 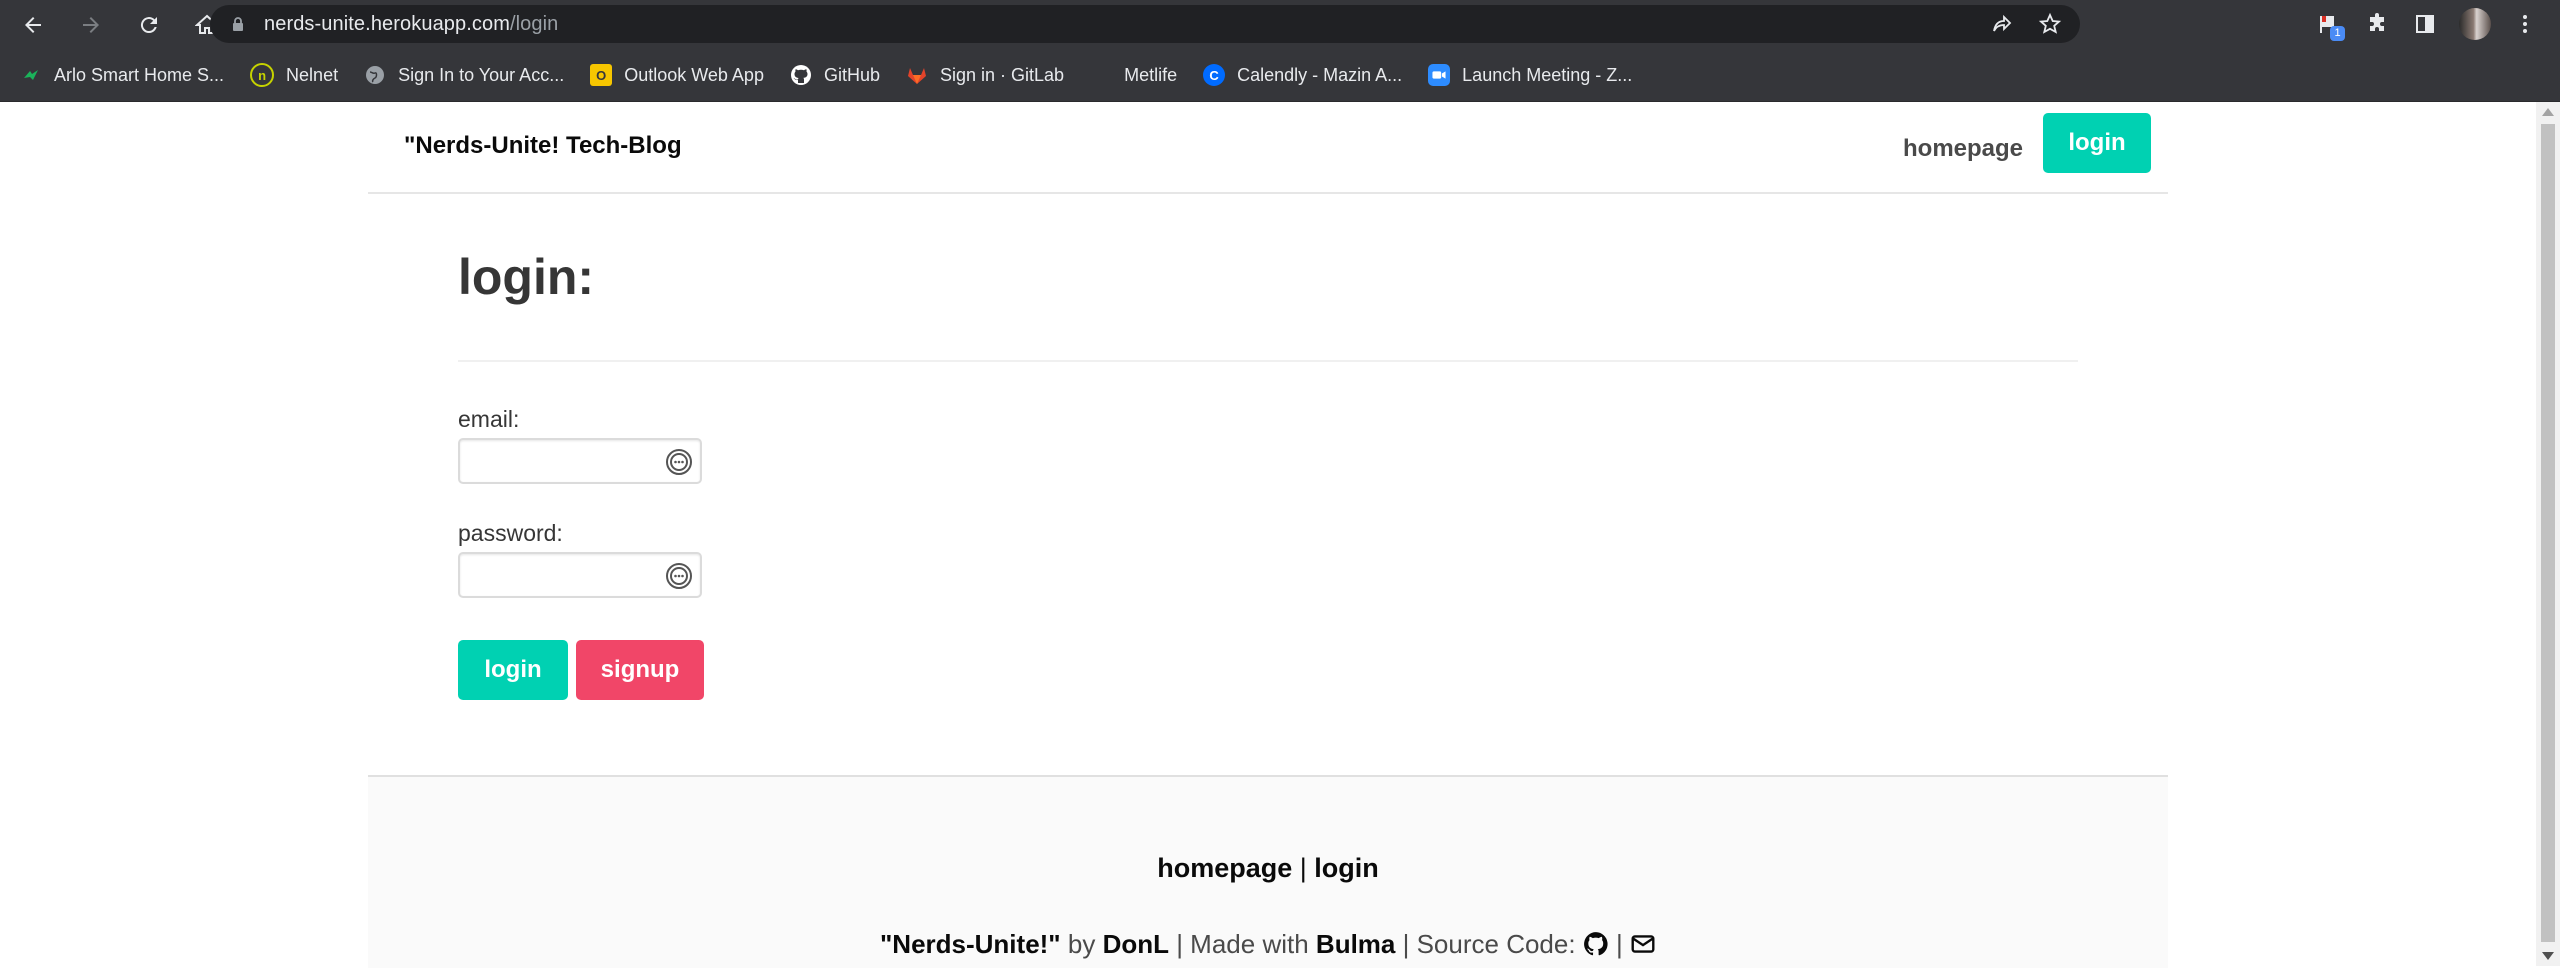 I want to click on extensions-button, so click(x=2377, y=24).